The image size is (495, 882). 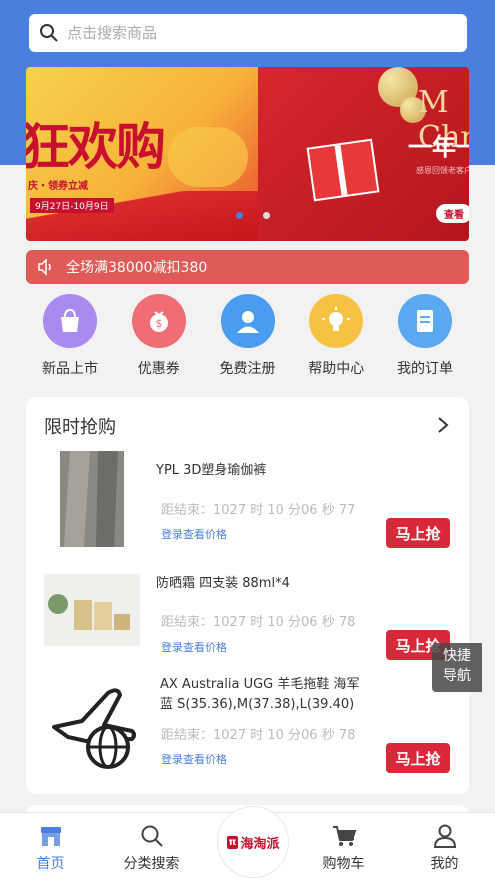 I want to click on money-bag-icon: $, so click(x=158, y=321).